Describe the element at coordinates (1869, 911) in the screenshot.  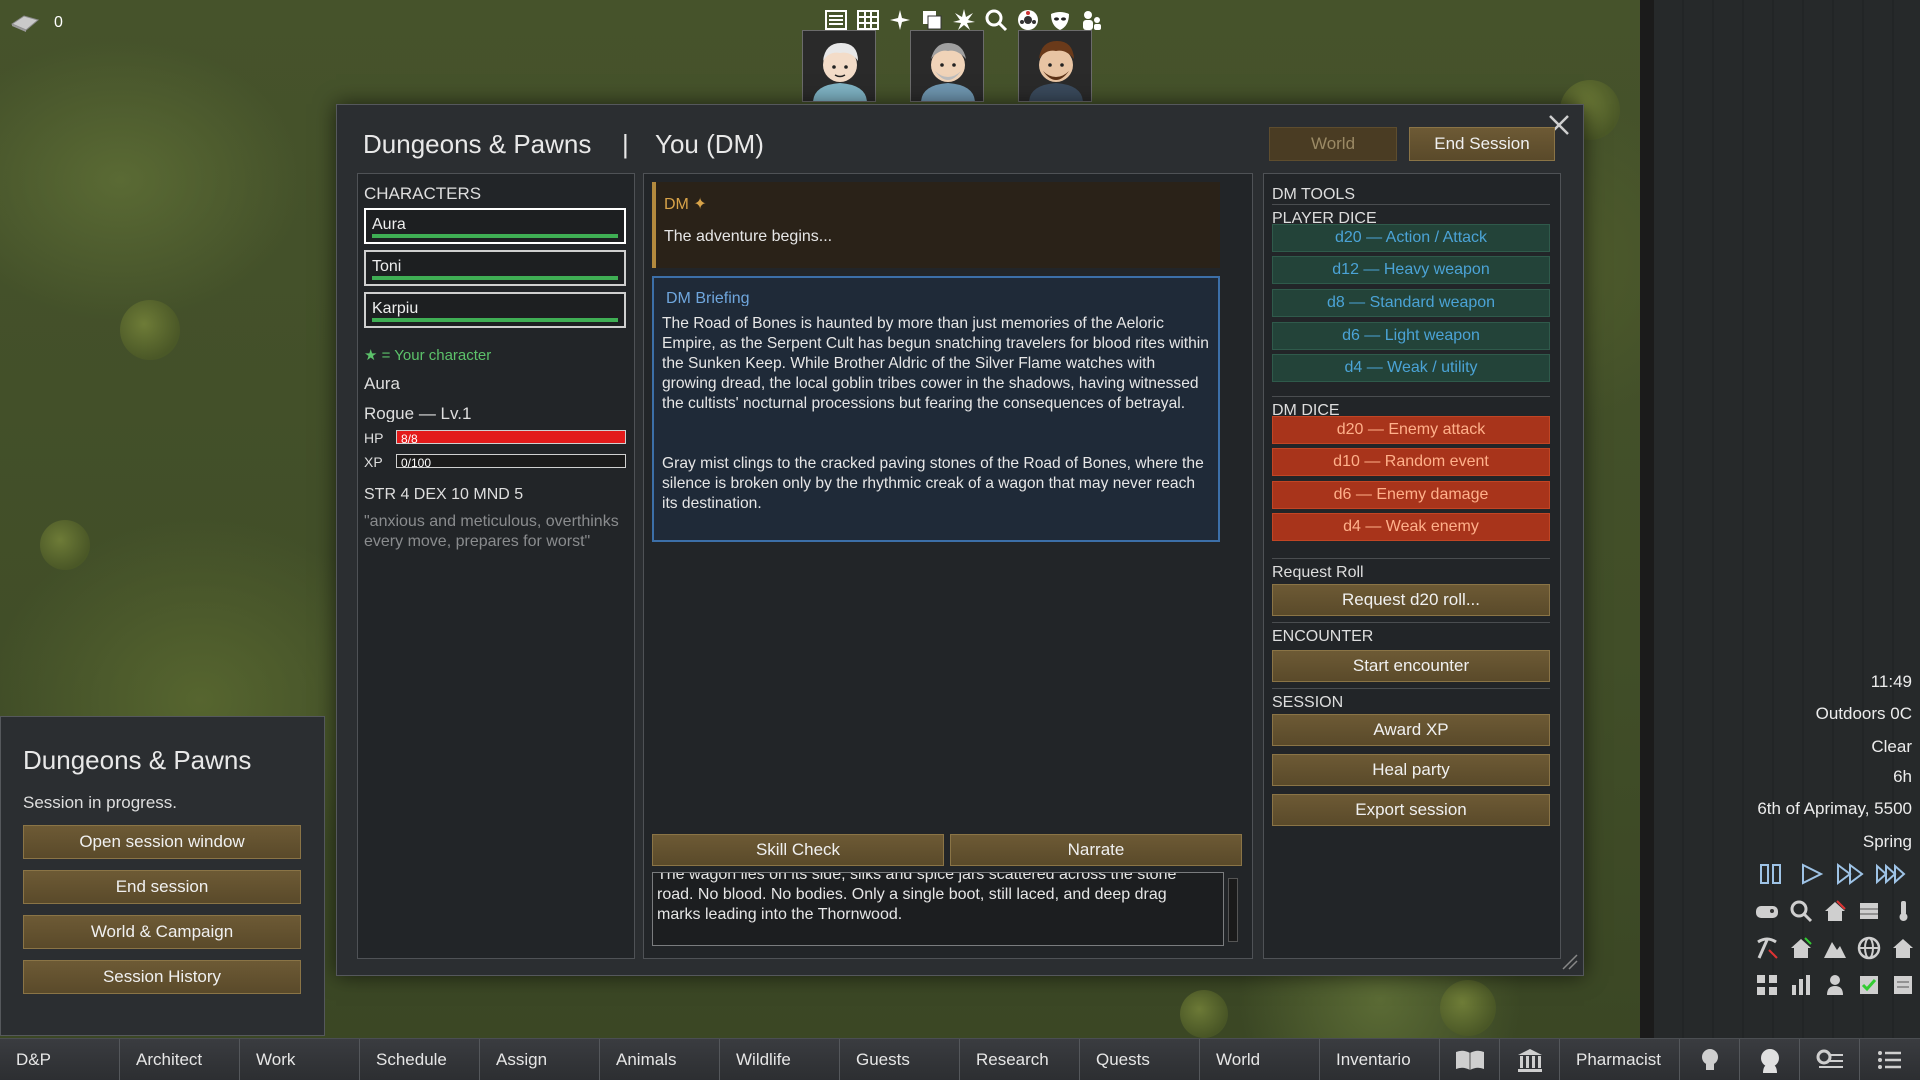
I see `zone-icon` at that location.